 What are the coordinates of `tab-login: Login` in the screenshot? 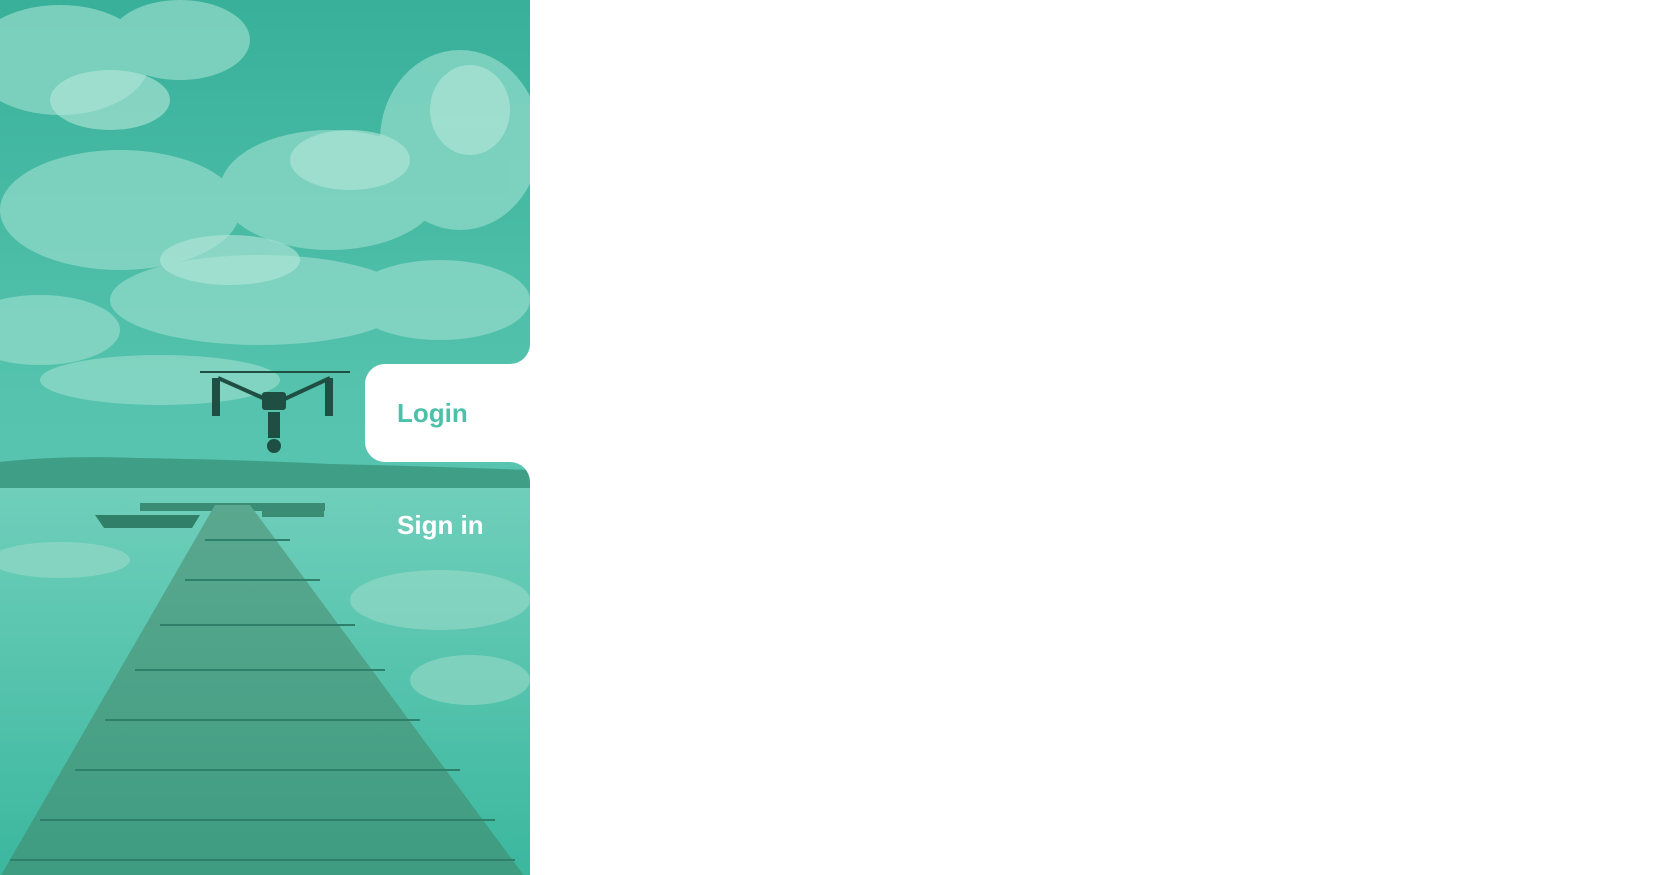 It's located at (447, 413).